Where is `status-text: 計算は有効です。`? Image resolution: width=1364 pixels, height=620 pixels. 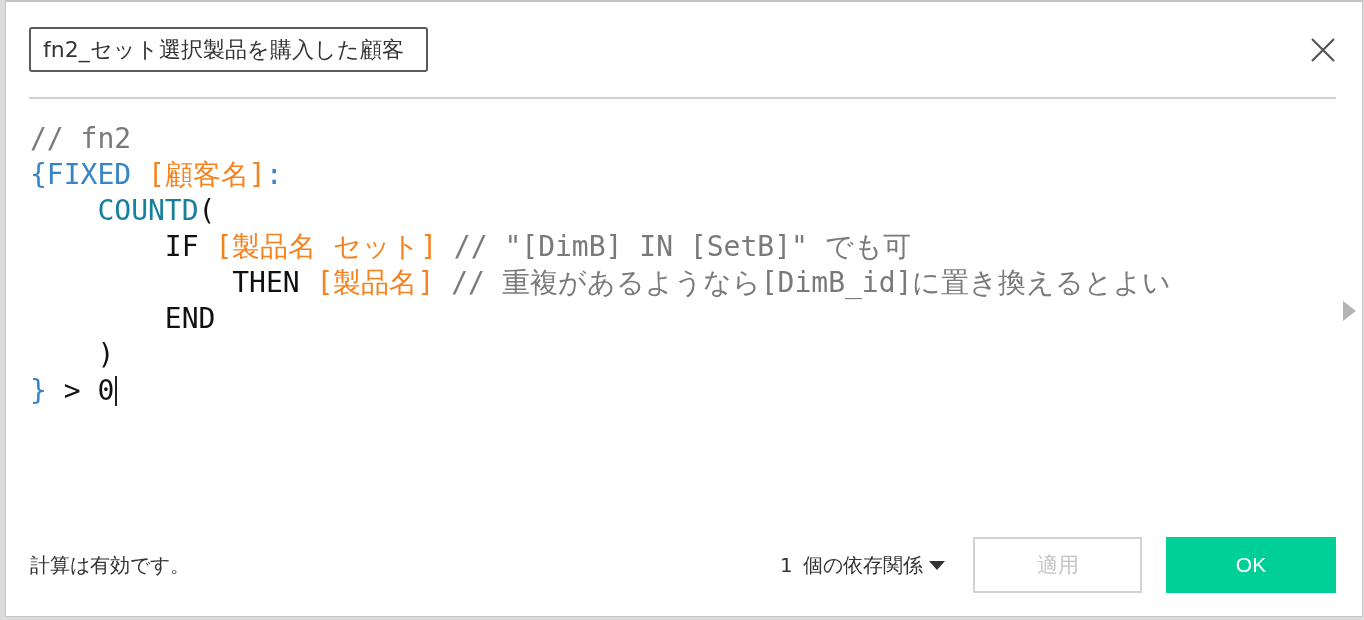
status-text: 計算は有効です。 is located at coordinates (109, 565).